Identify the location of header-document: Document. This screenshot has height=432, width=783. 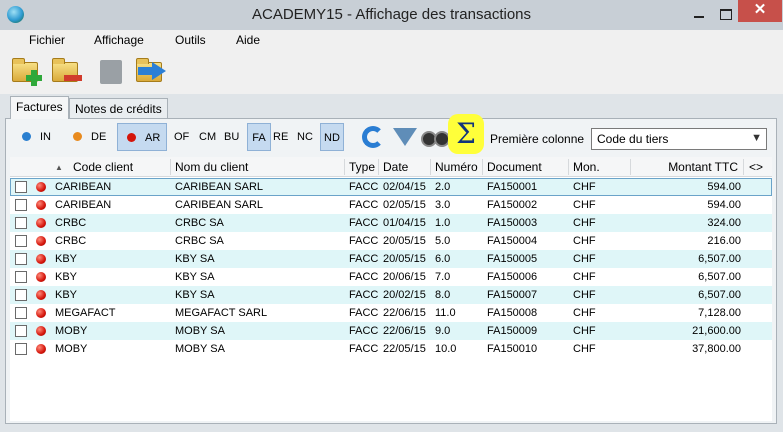
(514, 167).